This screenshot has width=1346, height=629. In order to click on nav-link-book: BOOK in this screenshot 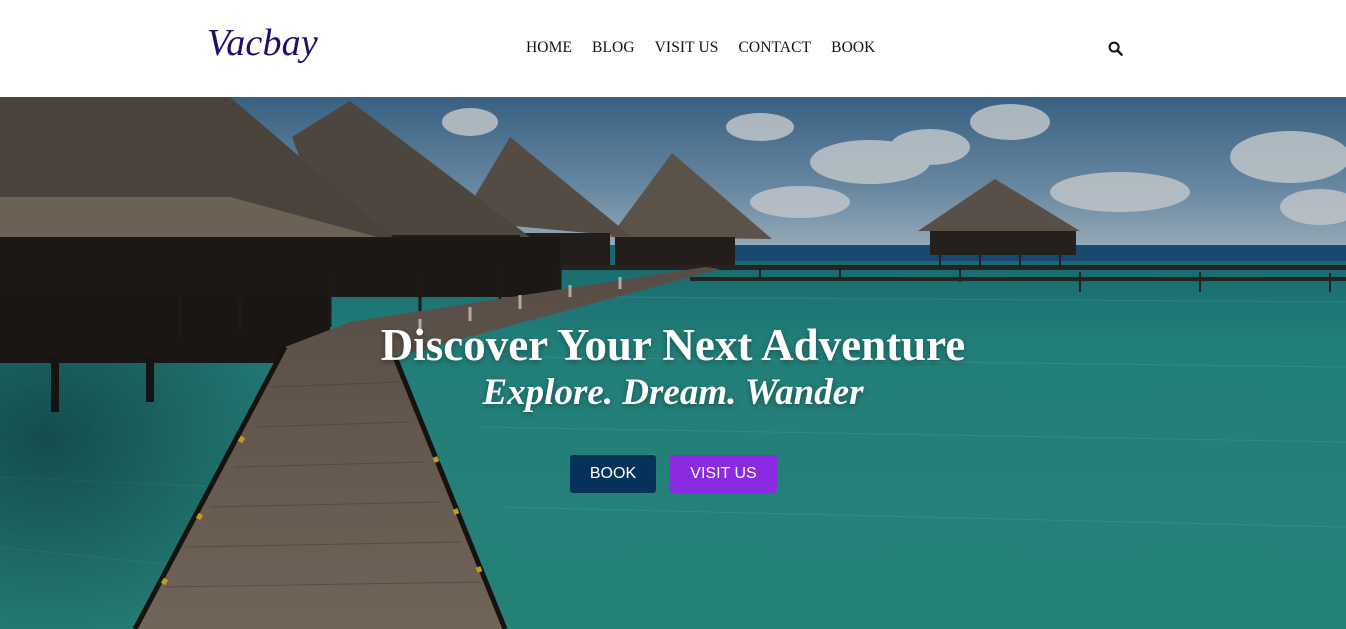, I will do `click(853, 47)`.